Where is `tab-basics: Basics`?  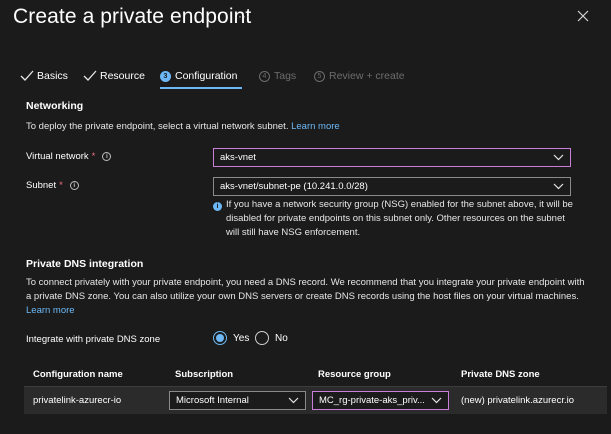
tab-basics: Basics is located at coordinates (44, 76).